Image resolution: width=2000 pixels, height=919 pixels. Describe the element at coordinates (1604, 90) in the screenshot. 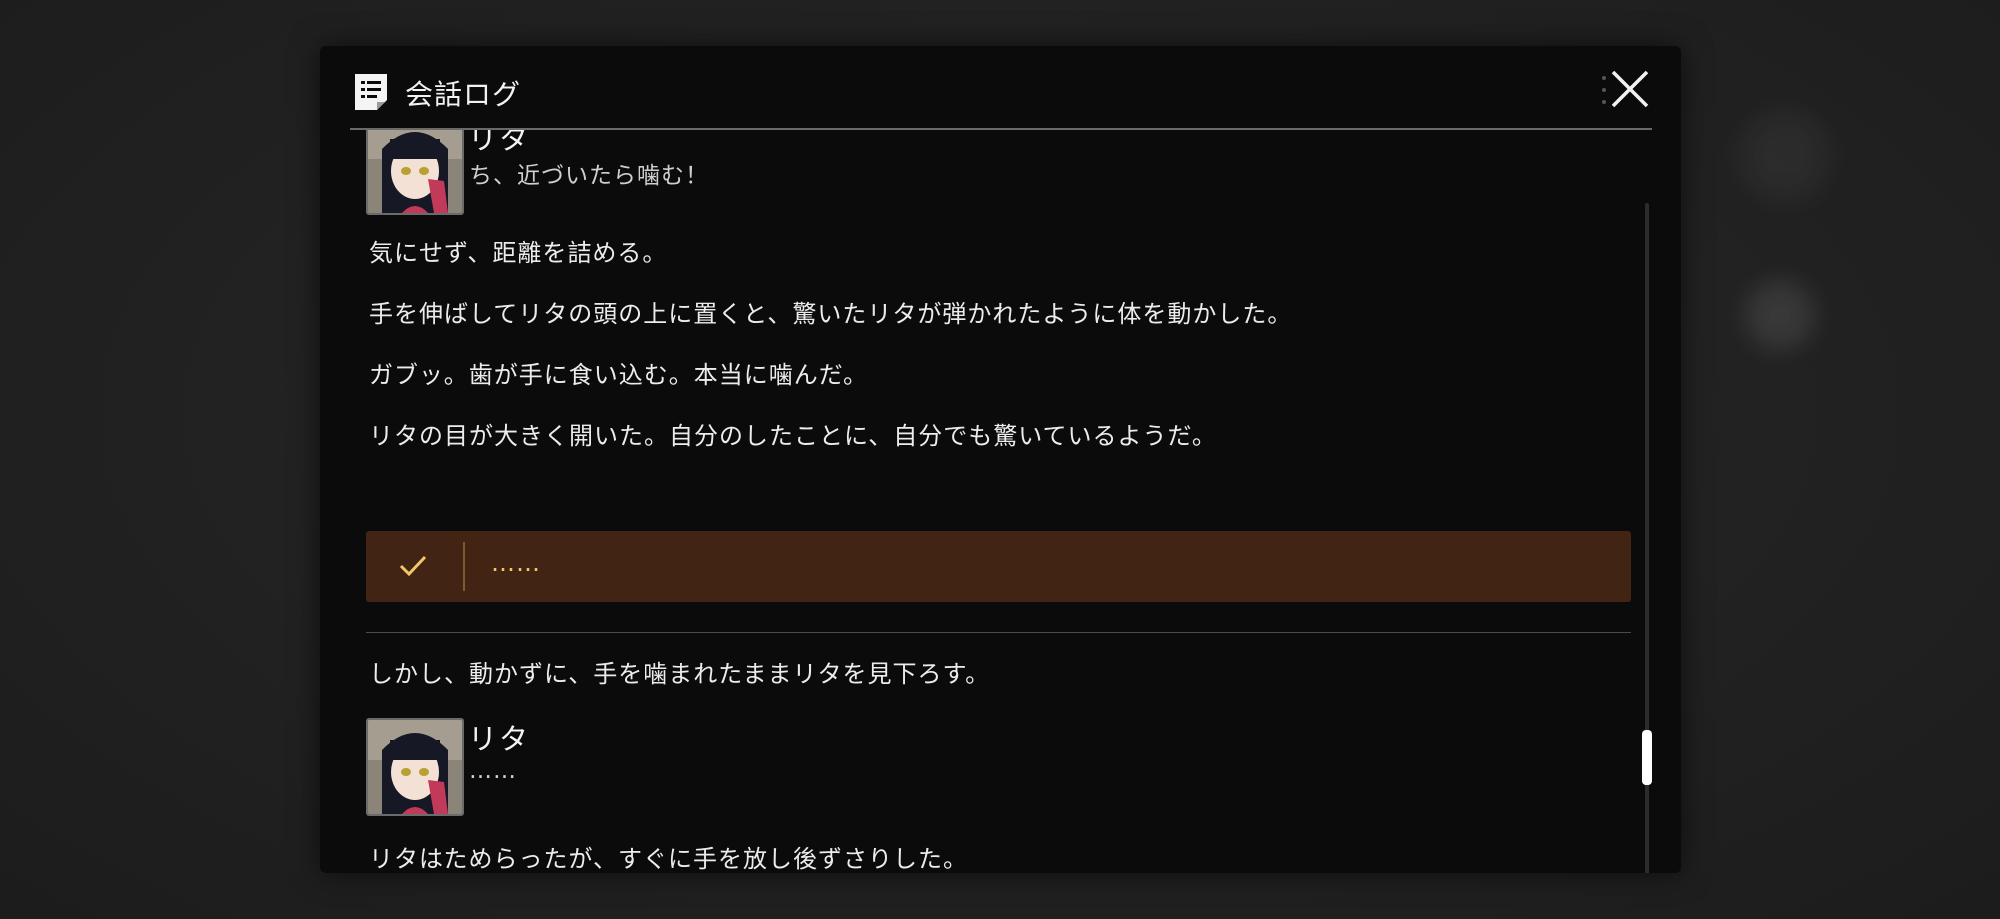

I see `header-dots-decoration` at that location.